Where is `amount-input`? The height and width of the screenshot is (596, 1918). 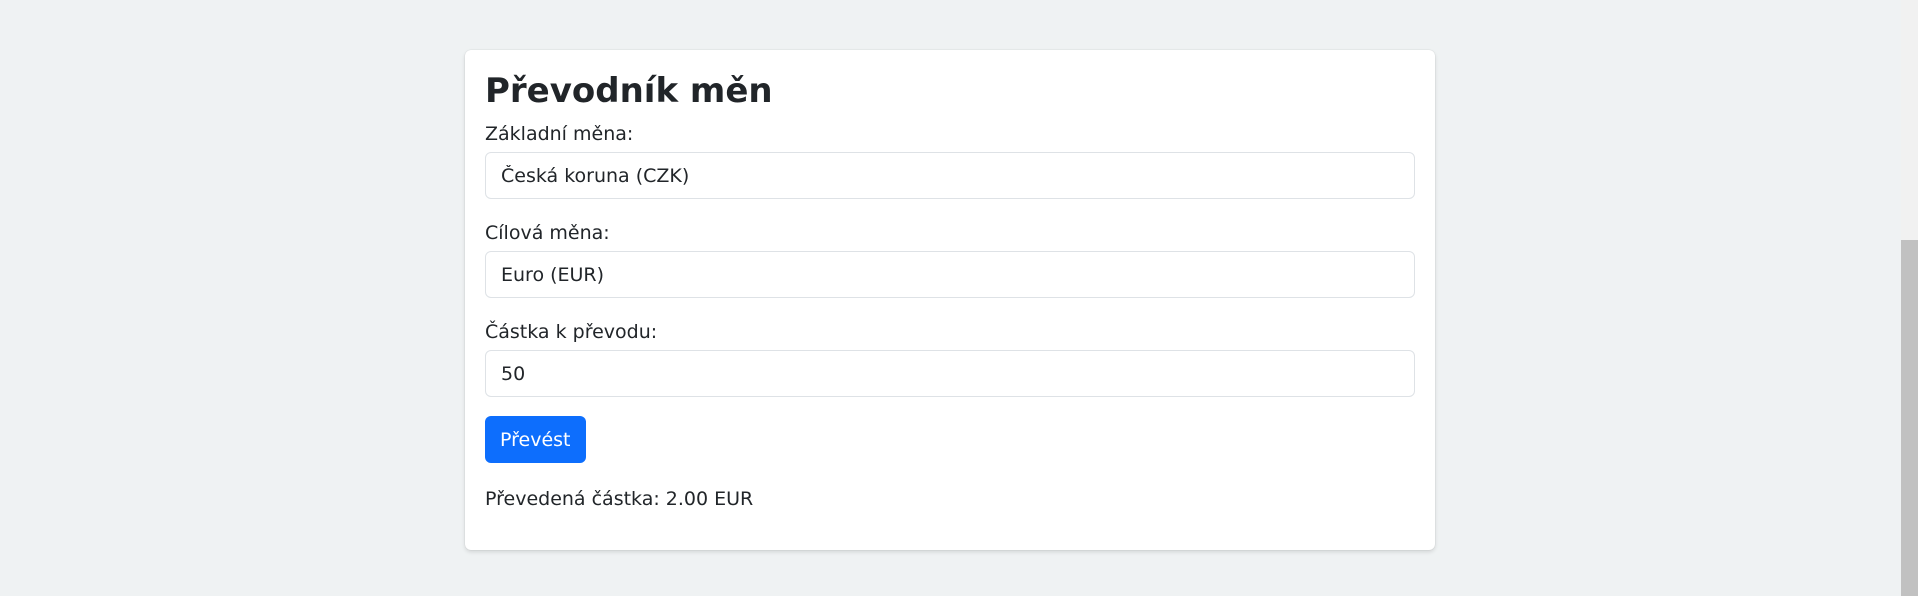 amount-input is located at coordinates (950, 373).